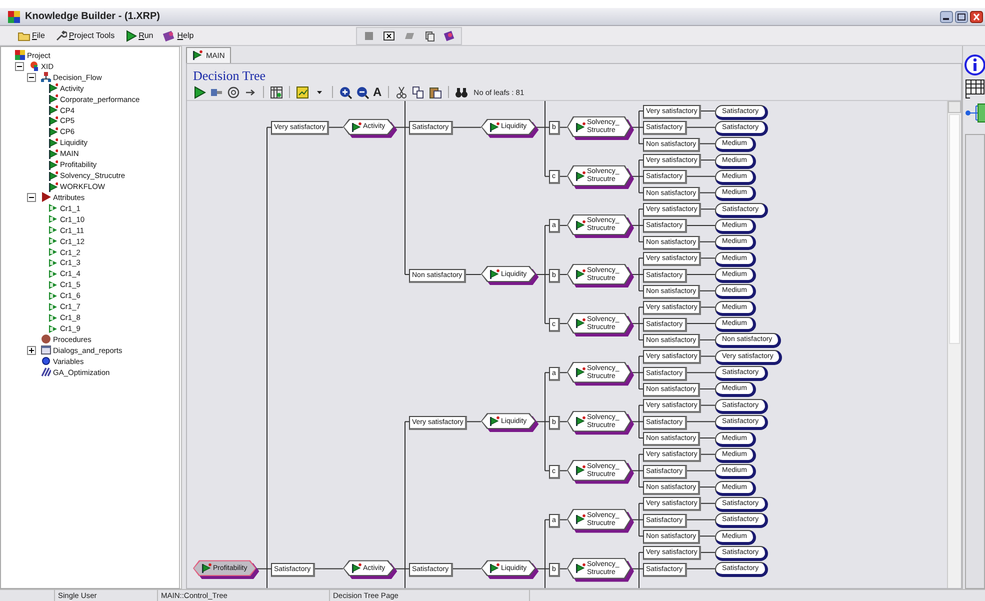 This screenshot has height=601, width=985. Describe the element at coordinates (302, 92) in the screenshot. I see `chart-icon` at that location.